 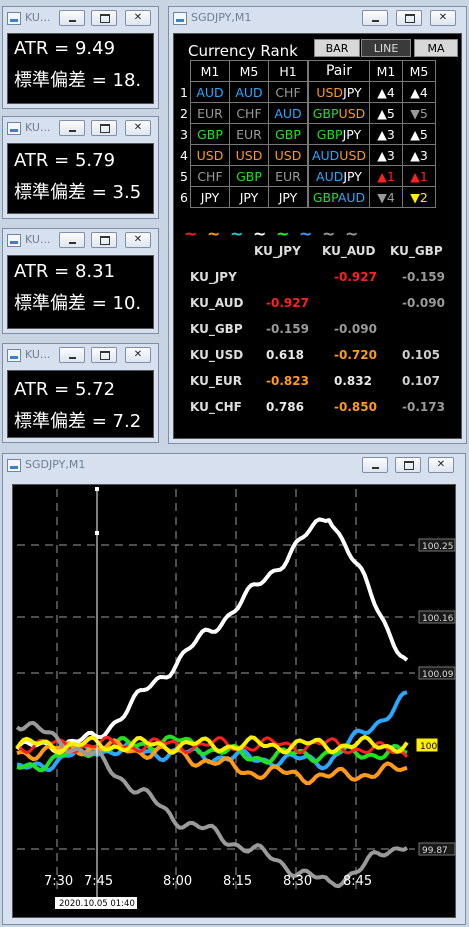 What do you see at coordinates (285, 407) in the screenshot?
I see `corr-value: 0.786` at bounding box center [285, 407].